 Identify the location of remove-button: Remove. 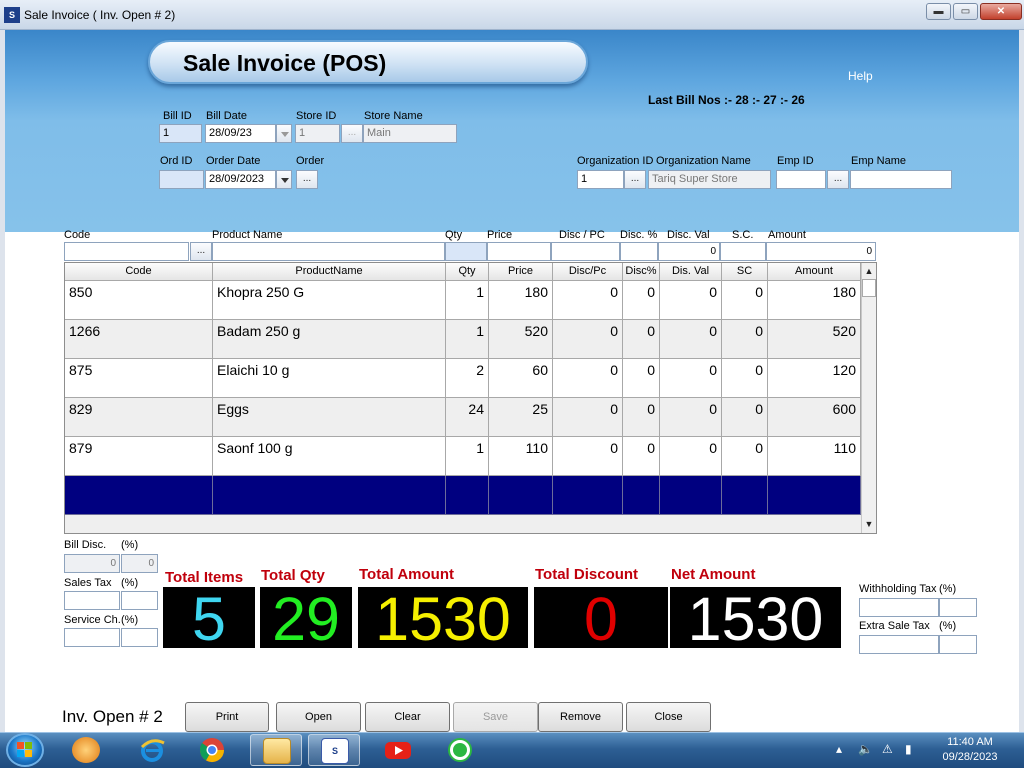
(580, 717).